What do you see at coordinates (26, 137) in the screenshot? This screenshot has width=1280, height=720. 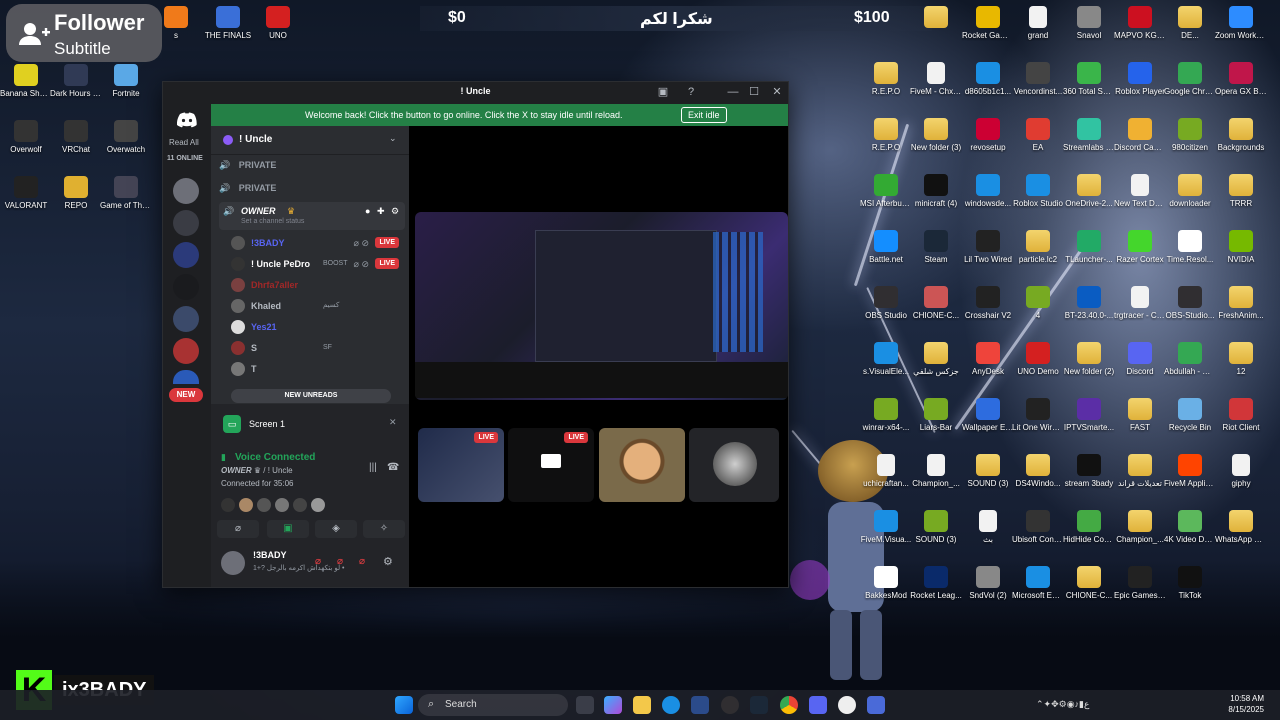 I see `desktop-shortcut: Overwolf` at bounding box center [26, 137].